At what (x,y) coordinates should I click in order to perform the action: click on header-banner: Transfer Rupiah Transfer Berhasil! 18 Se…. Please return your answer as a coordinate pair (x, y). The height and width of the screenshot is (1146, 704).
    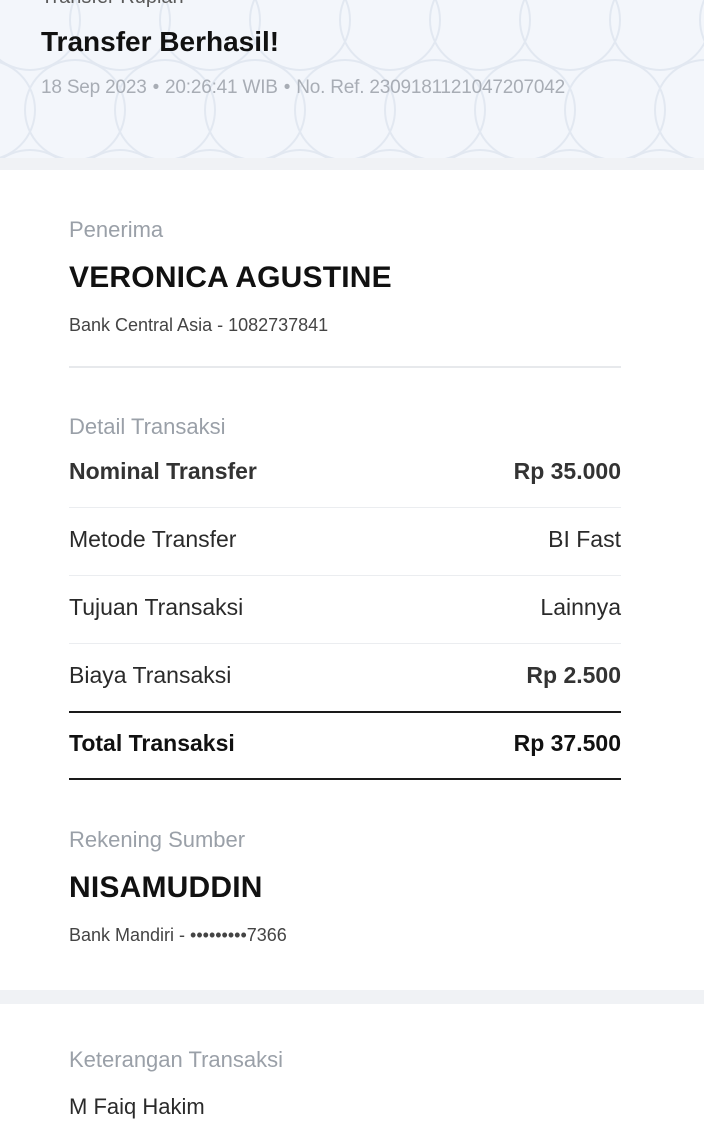
    Looking at the image, I should click on (352, 79).